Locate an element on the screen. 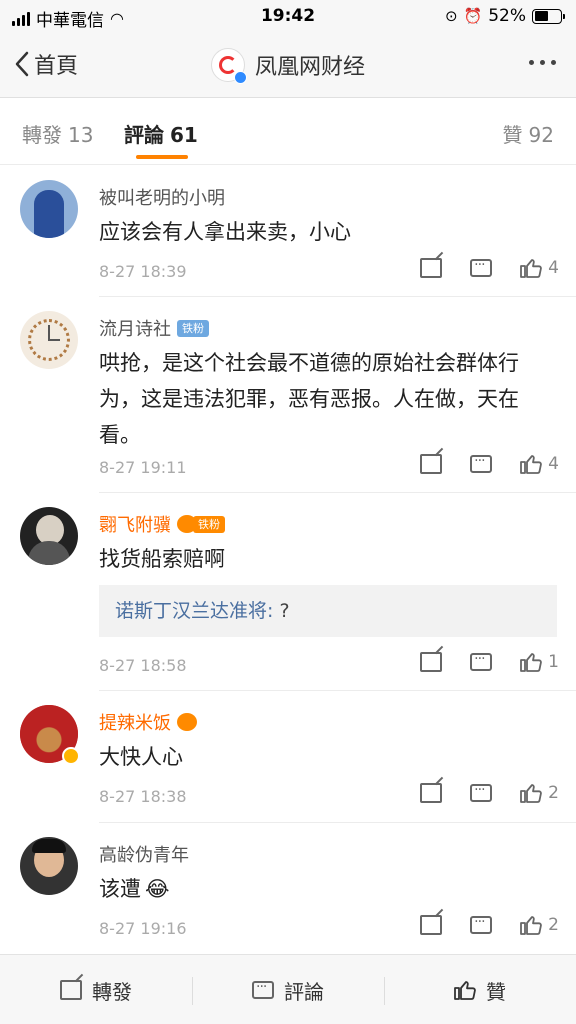  username-text: 提辣米饭 is located at coordinates (135, 723).